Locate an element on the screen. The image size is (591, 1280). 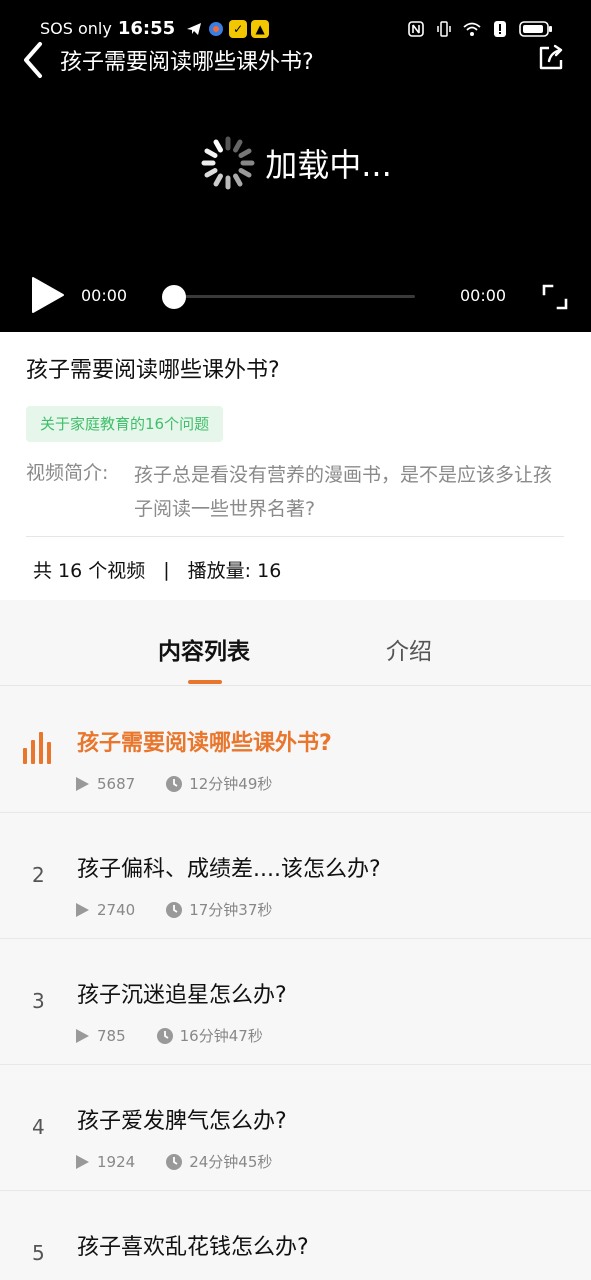
view-count: 播放量: 16 is located at coordinates (234, 571).